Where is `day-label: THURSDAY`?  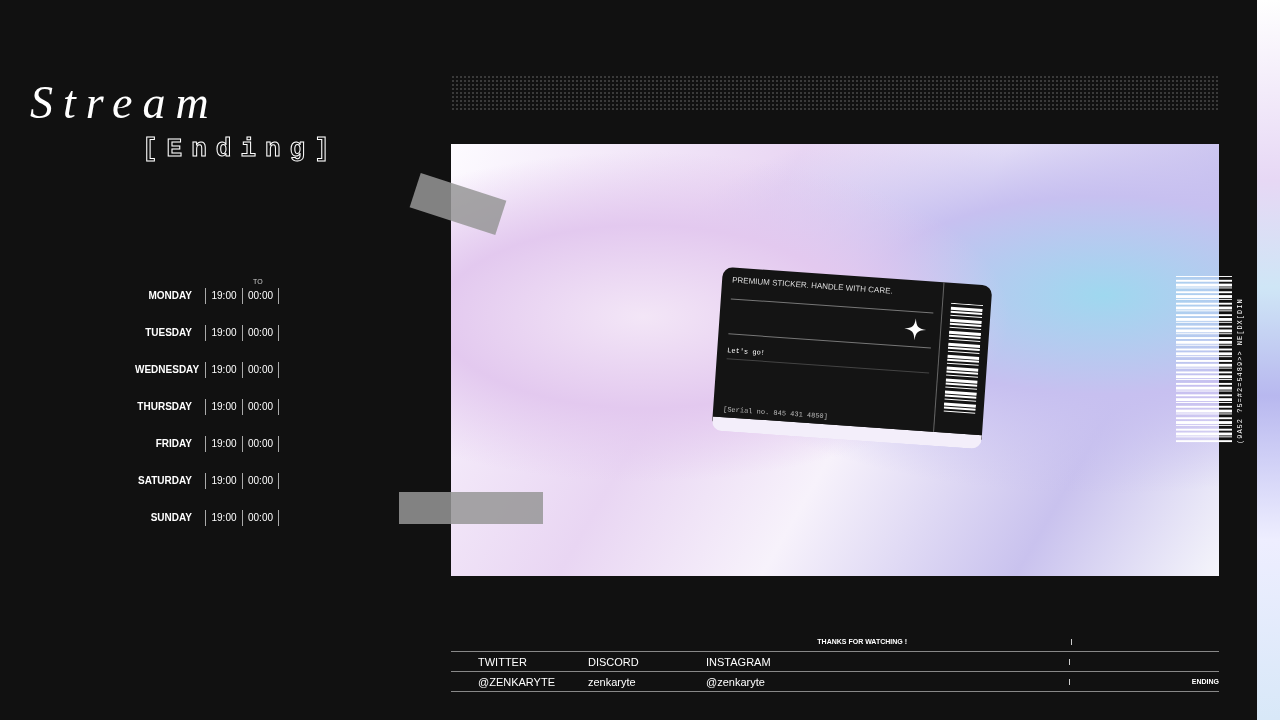 day-label: THURSDAY is located at coordinates (164, 407).